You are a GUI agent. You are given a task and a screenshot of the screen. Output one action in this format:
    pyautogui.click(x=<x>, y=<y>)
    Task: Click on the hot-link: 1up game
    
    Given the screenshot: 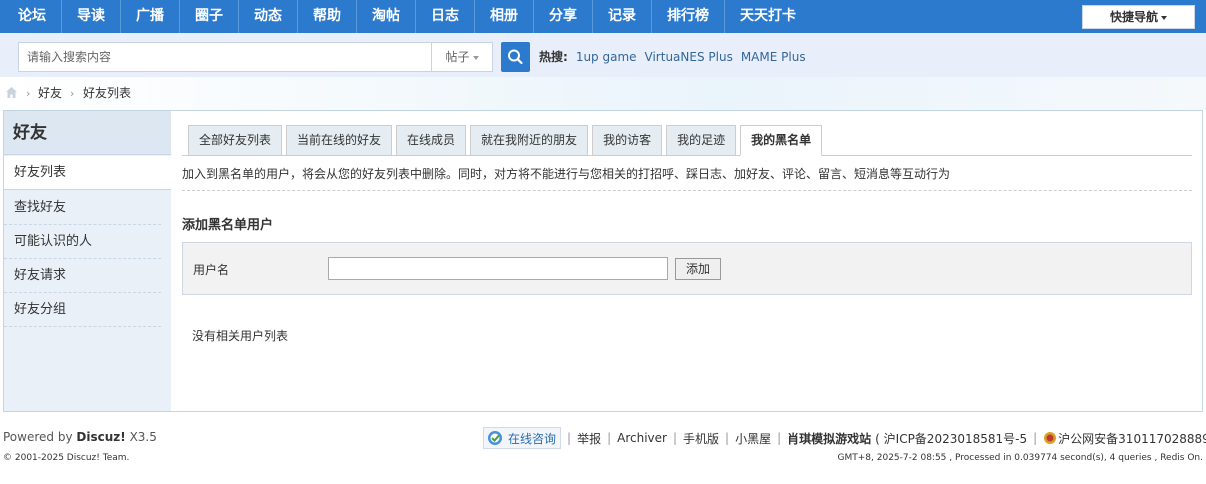 What is the action you would take?
    pyautogui.click(x=606, y=57)
    